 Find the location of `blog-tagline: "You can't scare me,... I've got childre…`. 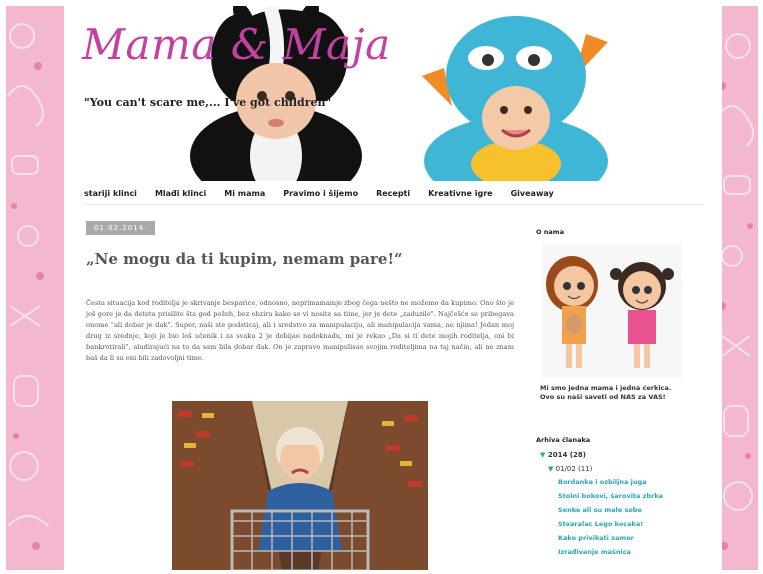

blog-tagline: "You can't scare me,... I've got childre… is located at coordinates (208, 102).